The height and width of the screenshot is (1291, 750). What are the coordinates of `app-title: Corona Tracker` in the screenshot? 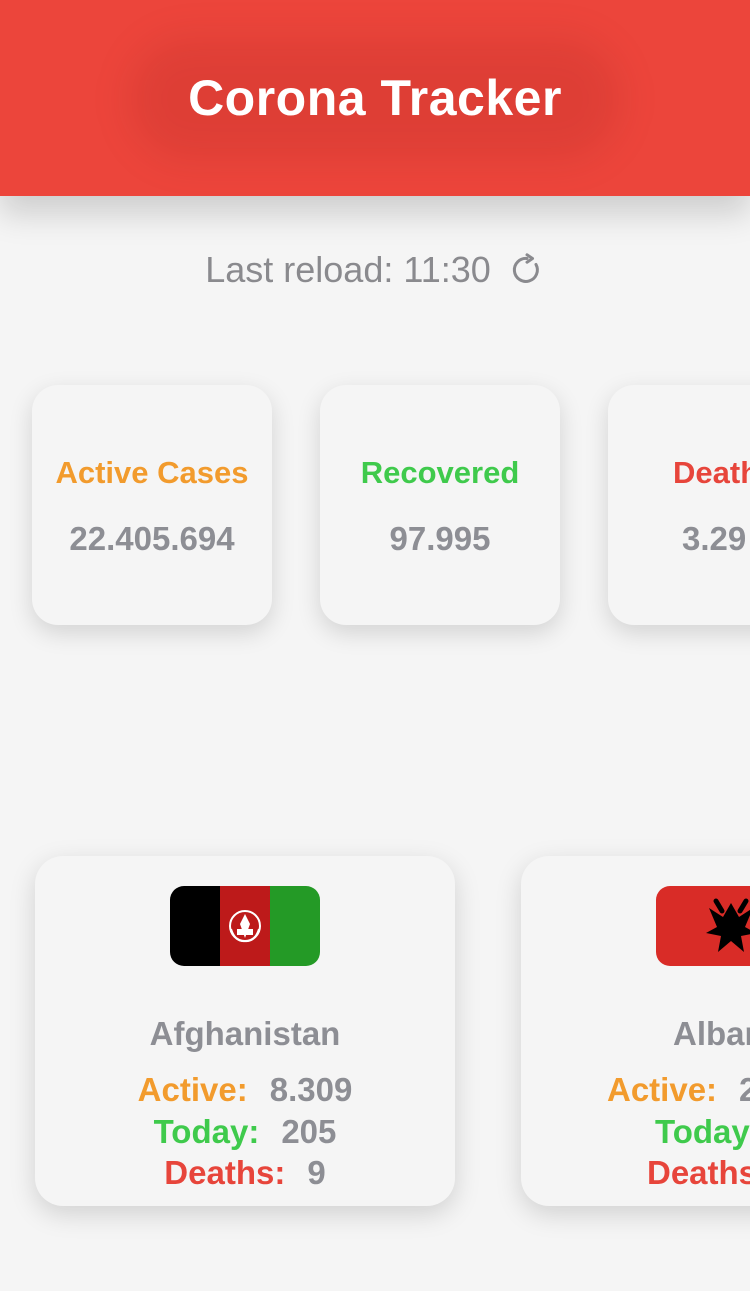 It's located at (375, 98).